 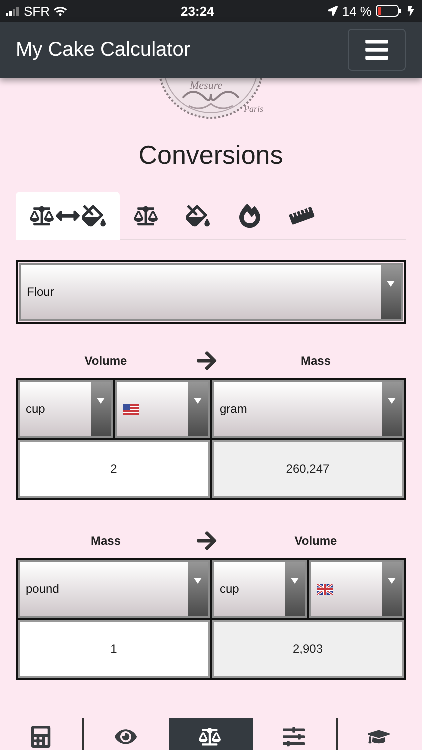 I want to click on menu-icon, so click(x=377, y=50).